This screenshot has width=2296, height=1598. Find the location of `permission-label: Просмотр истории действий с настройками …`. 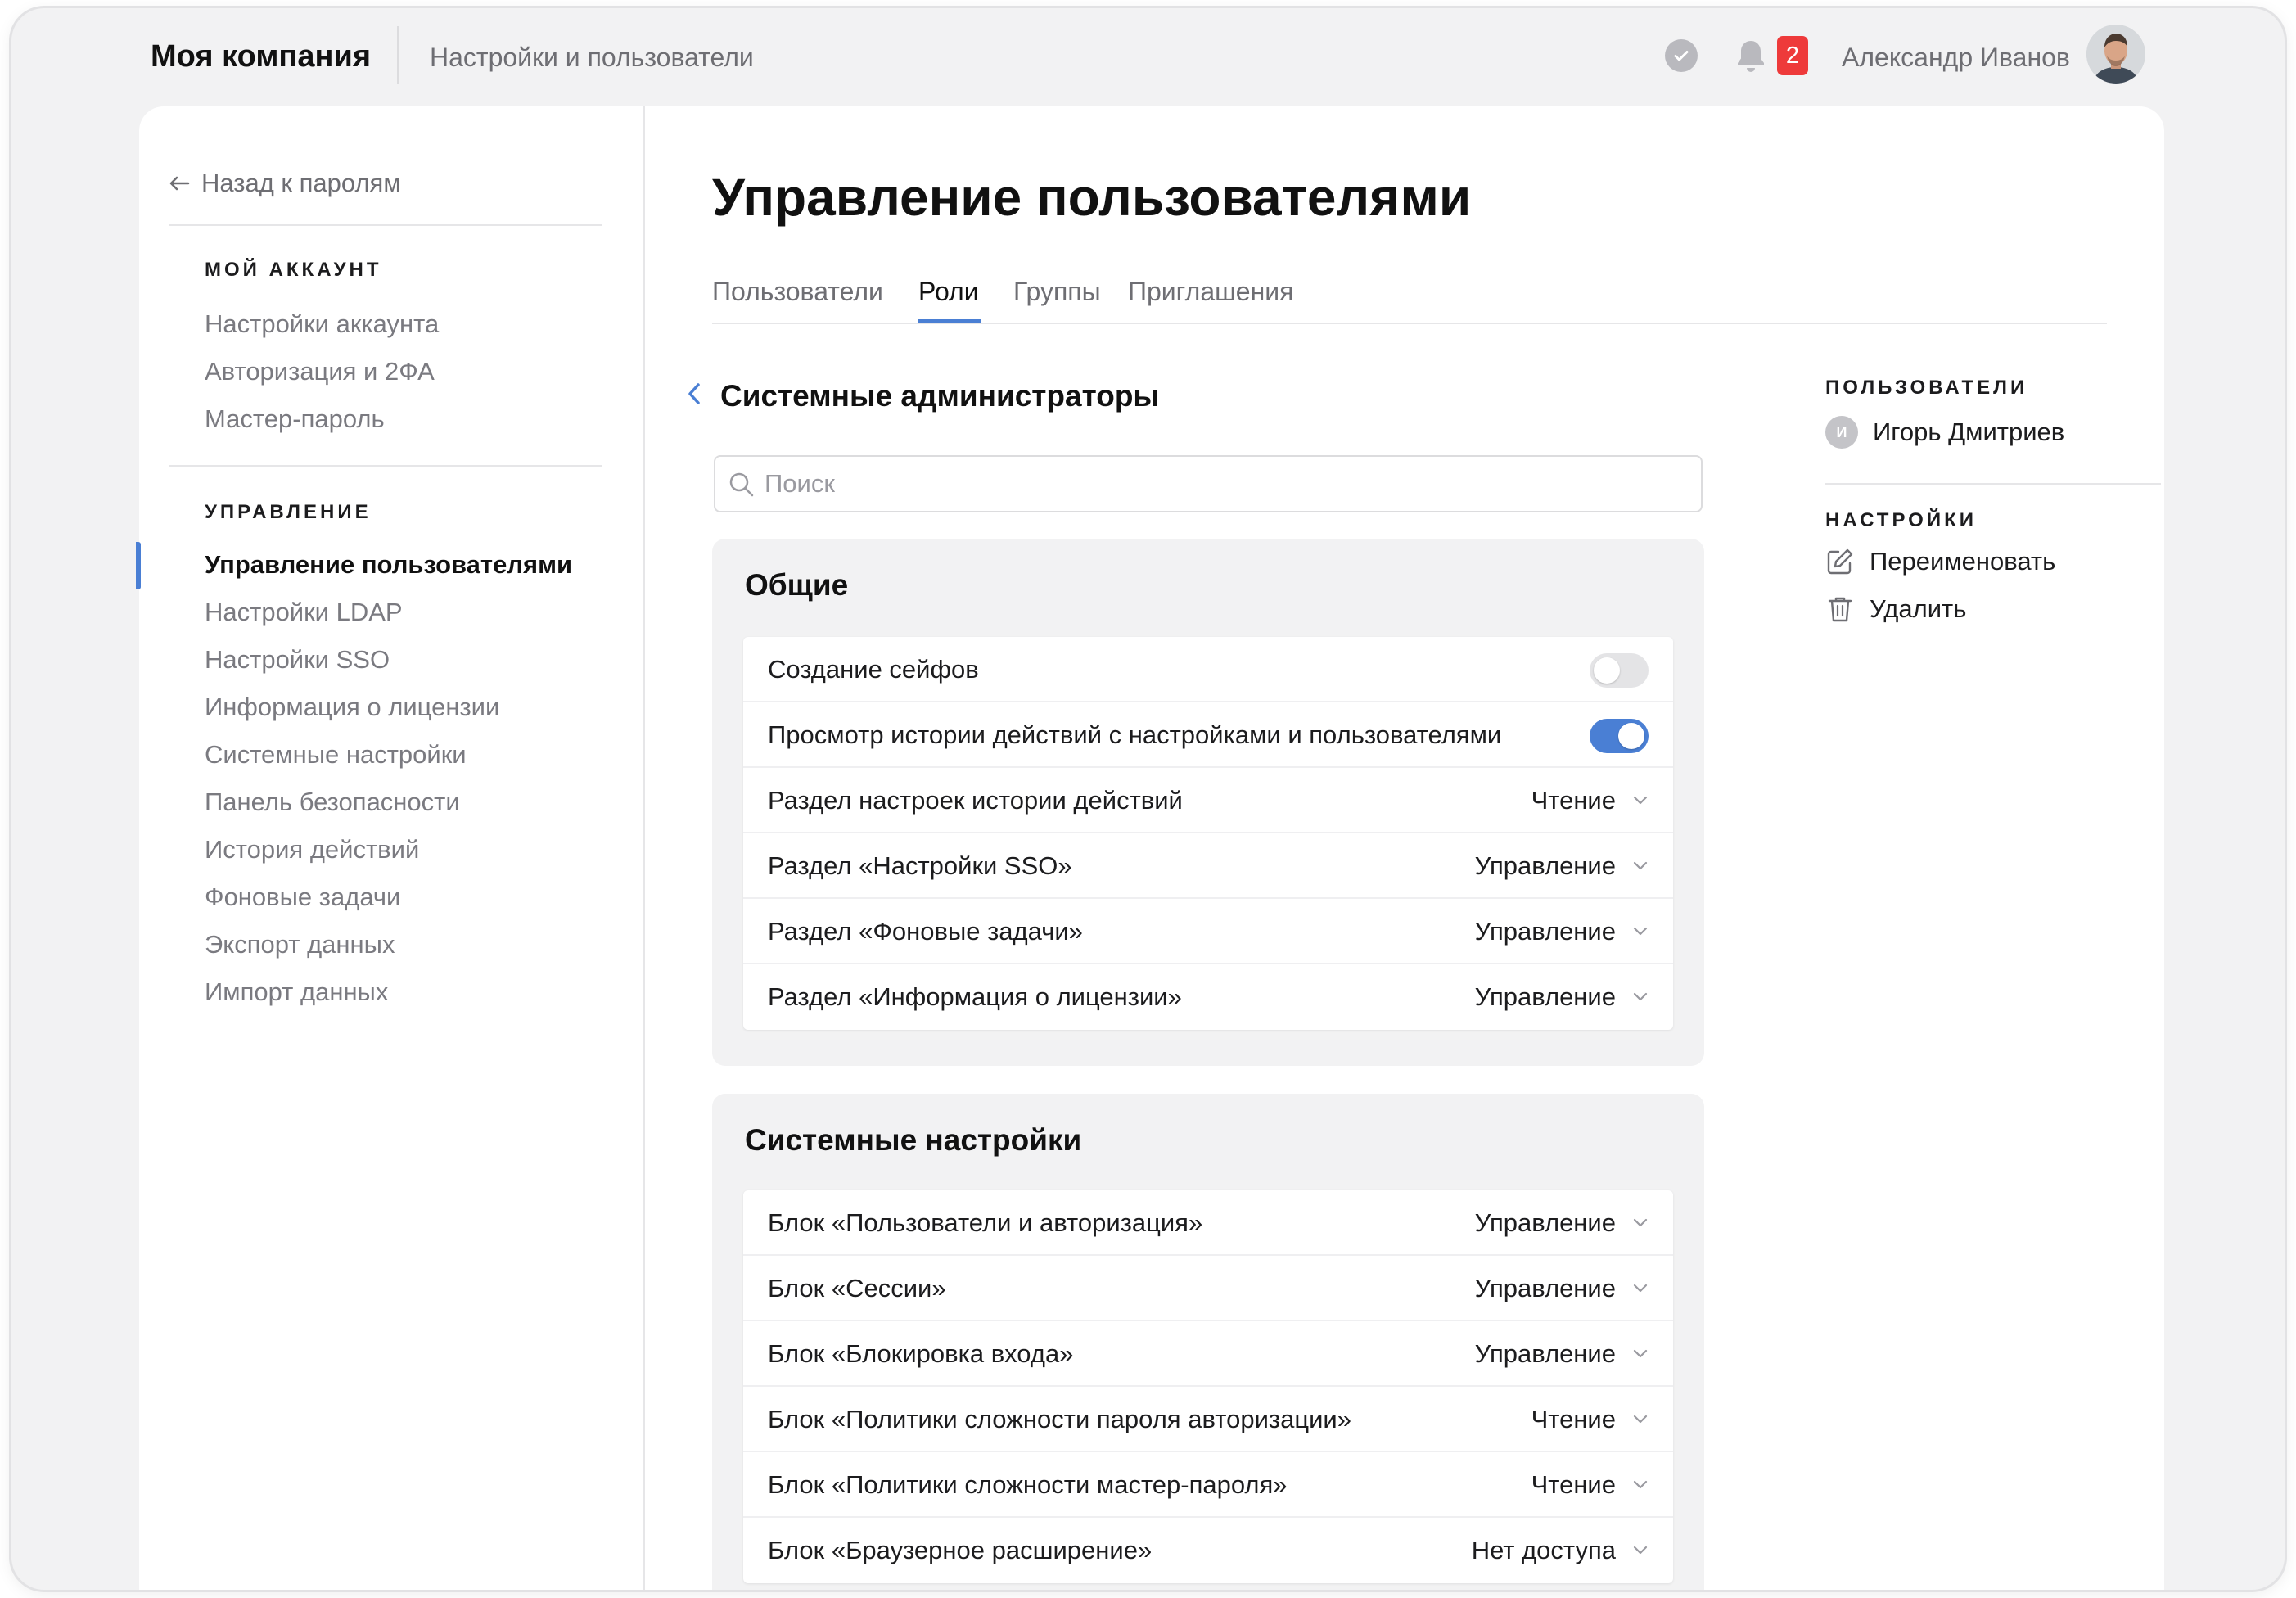

permission-label: Просмотр истории действий с настройками … is located at coordinates (1135, 734).